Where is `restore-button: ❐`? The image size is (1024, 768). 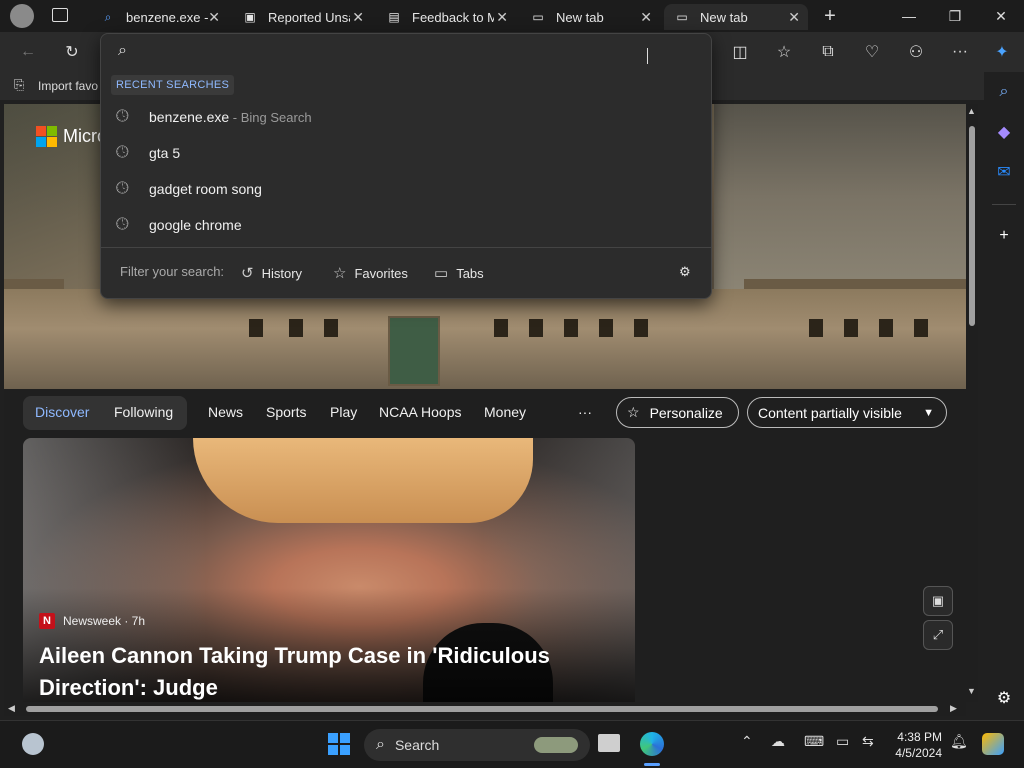 restore-button: ❐ is located at coordinates (955, 16).